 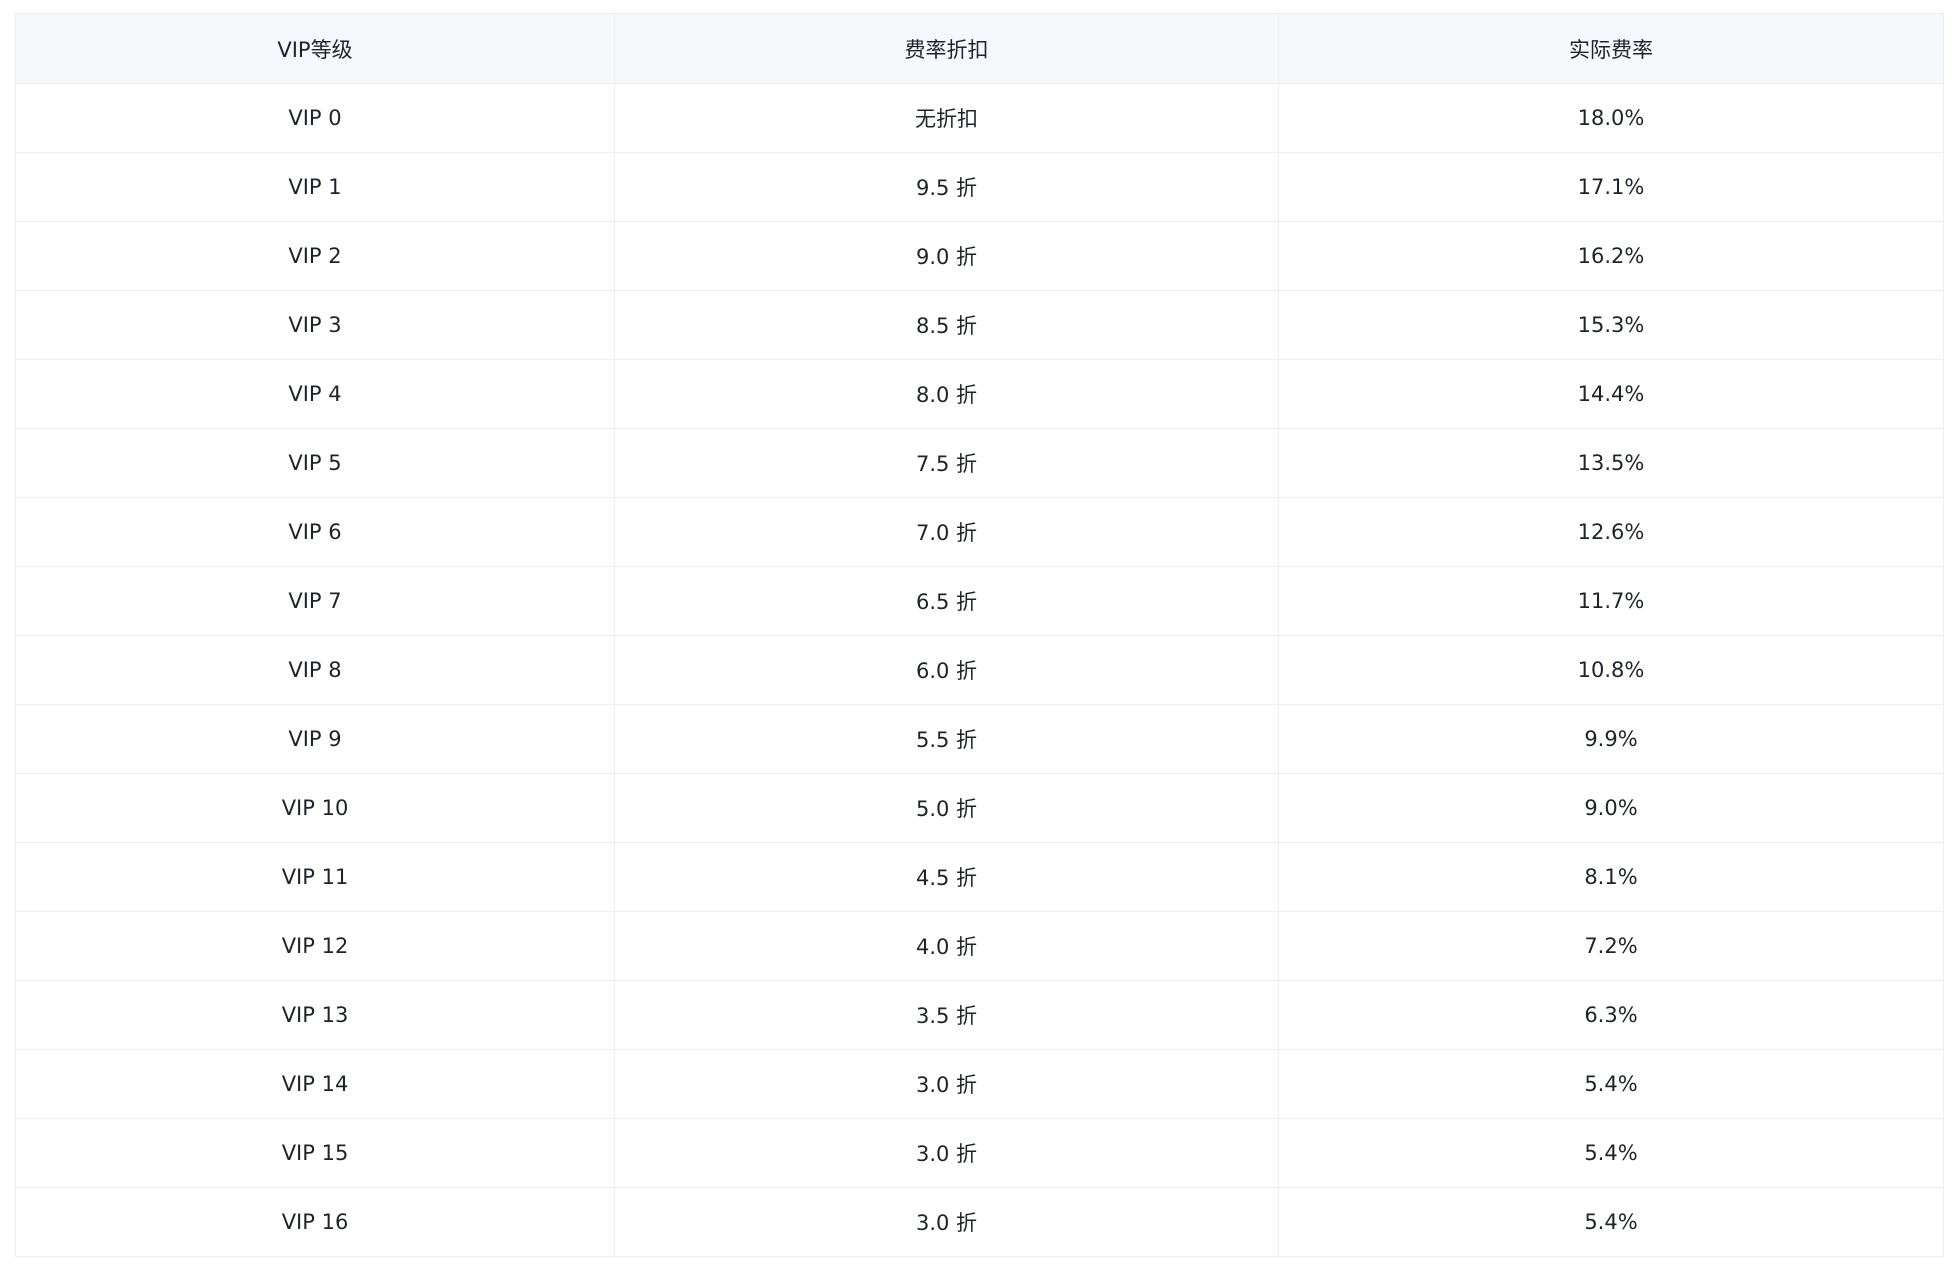 What do you see at coordinates (315, 256) in the screenshot?
I see `cell-vip-level: VIP 2` at bounding box center [315, 256].